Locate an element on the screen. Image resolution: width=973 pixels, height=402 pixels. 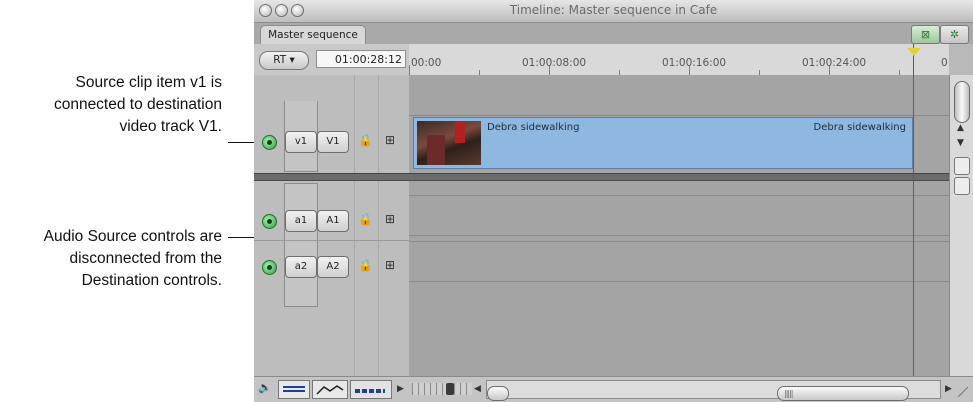
destination-control-v1: V1 is located at coordinates (333, 142).